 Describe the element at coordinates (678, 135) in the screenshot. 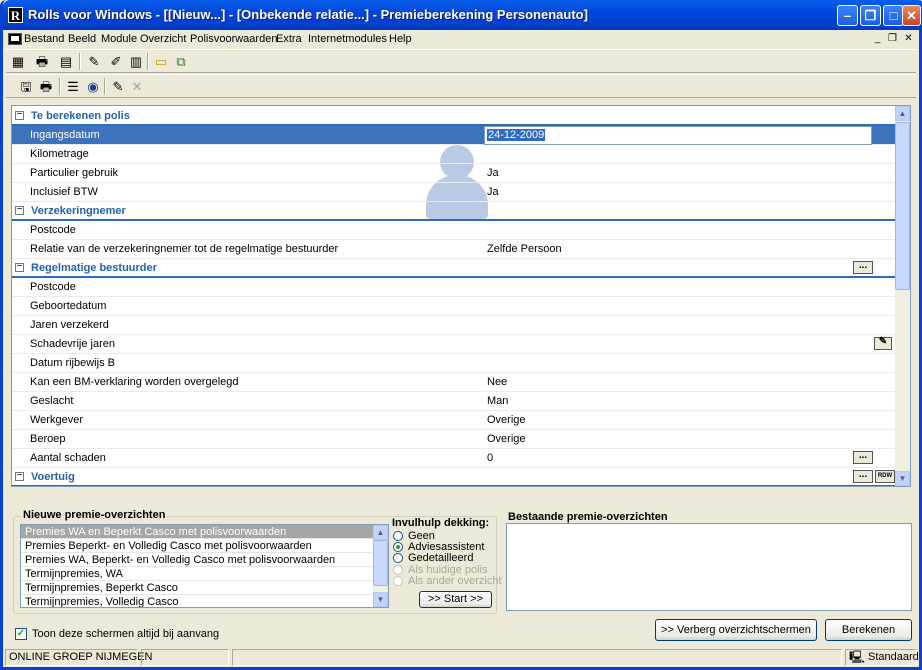

I see `ingangsdatum-input: 24-12-2009` at that location.